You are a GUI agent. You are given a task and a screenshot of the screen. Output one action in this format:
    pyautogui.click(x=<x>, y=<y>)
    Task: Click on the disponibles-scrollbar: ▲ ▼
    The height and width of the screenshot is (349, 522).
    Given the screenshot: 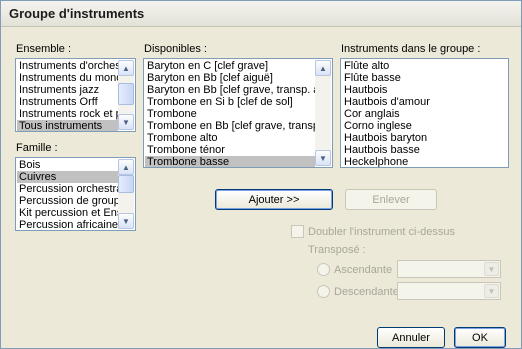 What is the action you would take?
    pyautogui.click(x=323, y=113)
    